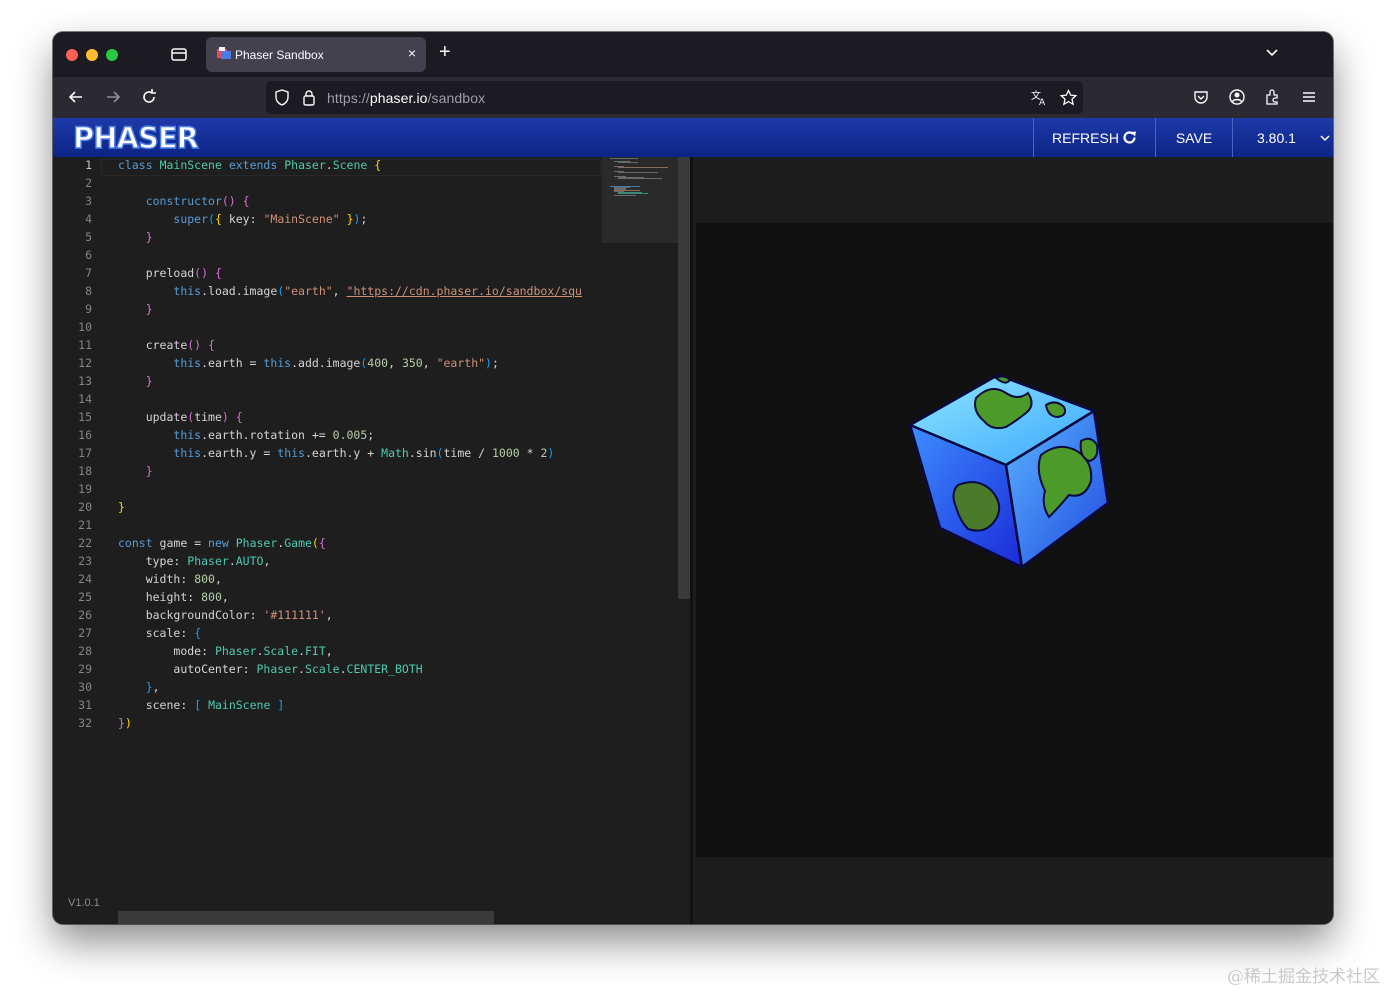  What do you see at coordinates (85, 705) in the screenshot?
I see `line-number: 31` at bounding box center [85, 705].